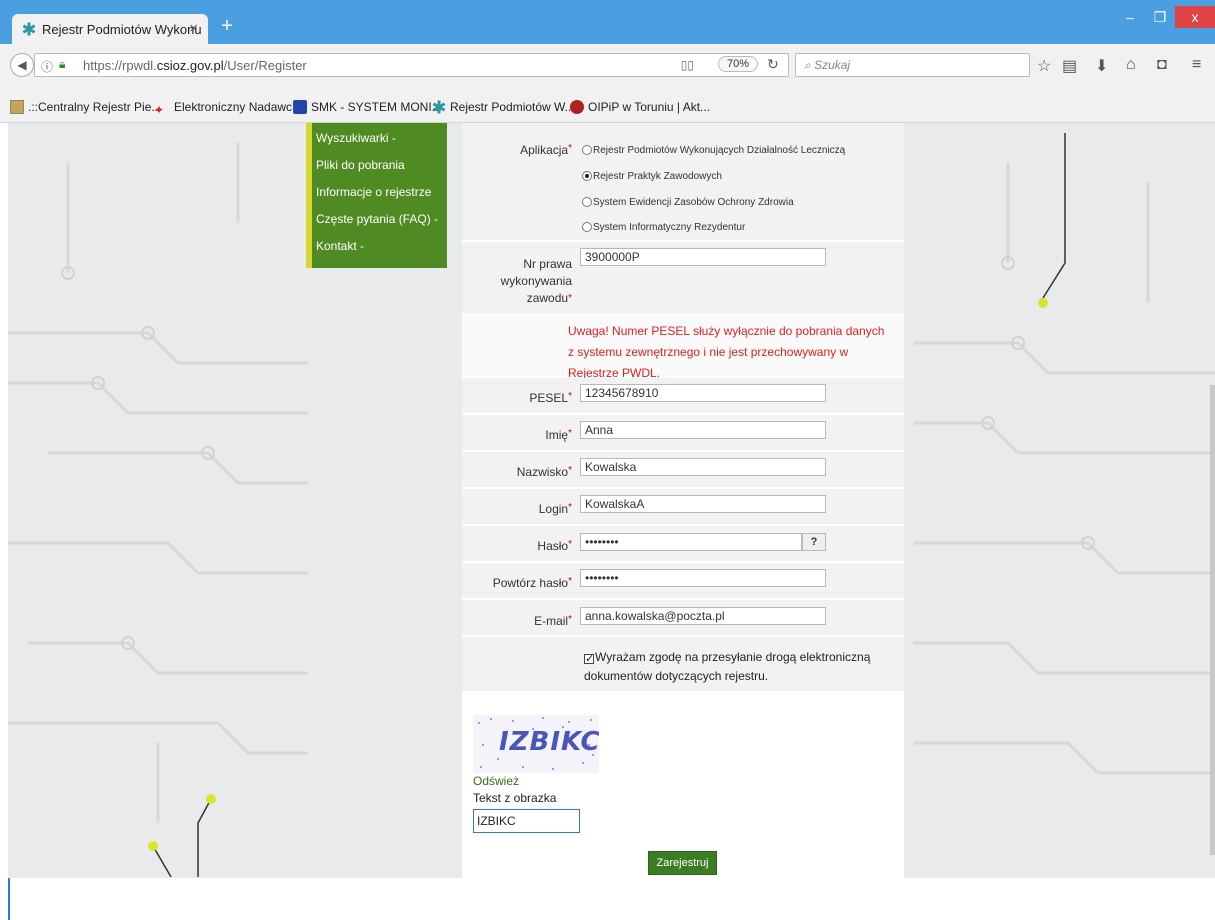 The image size is (1215, 920). Describe the element at coordinates (159, 110) in the screenshot. I see `eagle-icon: ✦` at that location.